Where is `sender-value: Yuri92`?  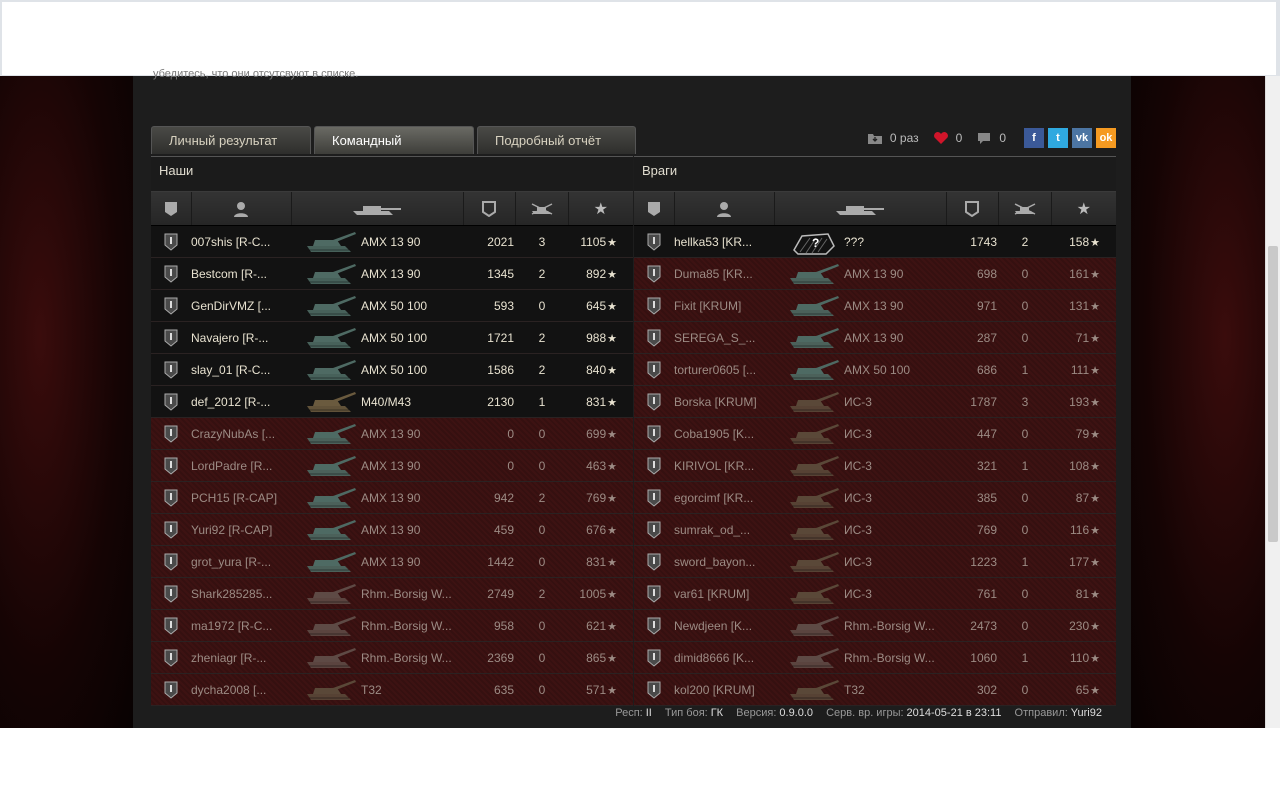
sender-value: Yuri92 is located at coordinates (1086, 713).